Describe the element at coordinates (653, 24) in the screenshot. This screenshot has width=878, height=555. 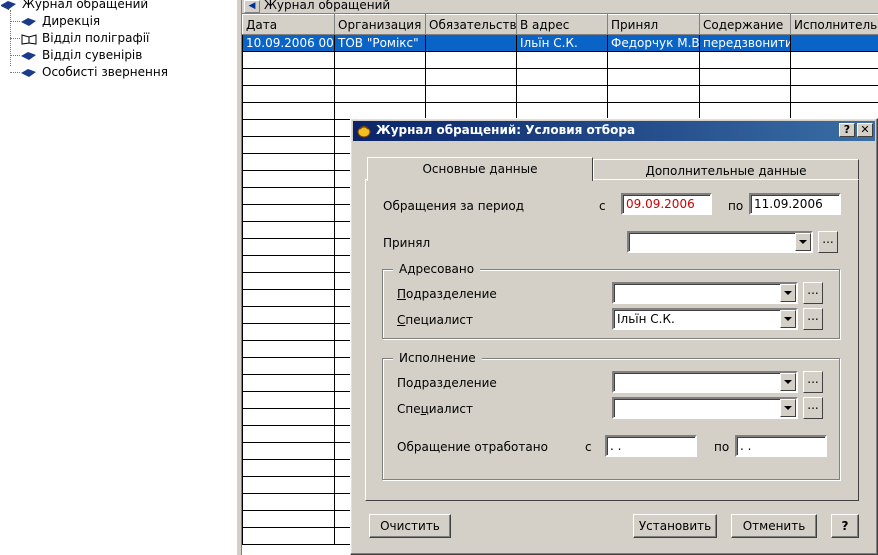
I see `column-header: Принял` at that location.